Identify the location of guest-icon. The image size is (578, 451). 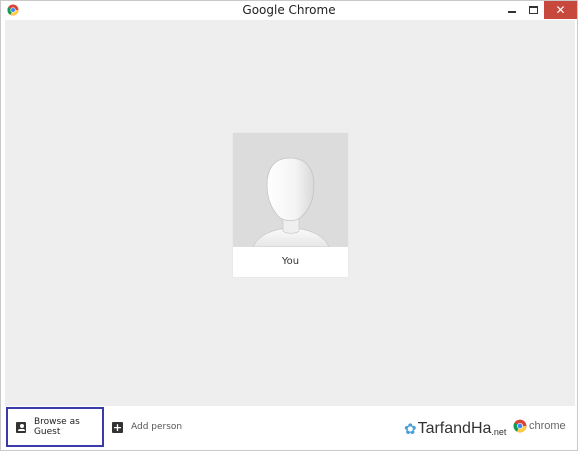
(21, 427).